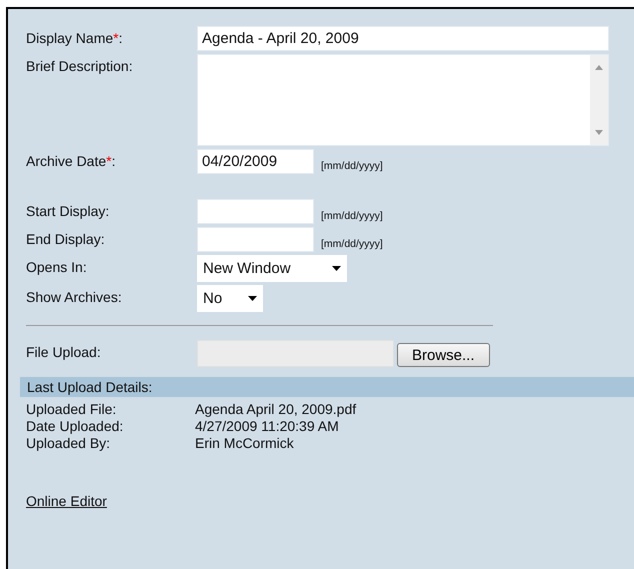 The image size is (634, 569). What do you see at coordinates (72, 409) in the screenshot?
I see `detail-label: Uploaded File:` at bounding box center [72, 409].